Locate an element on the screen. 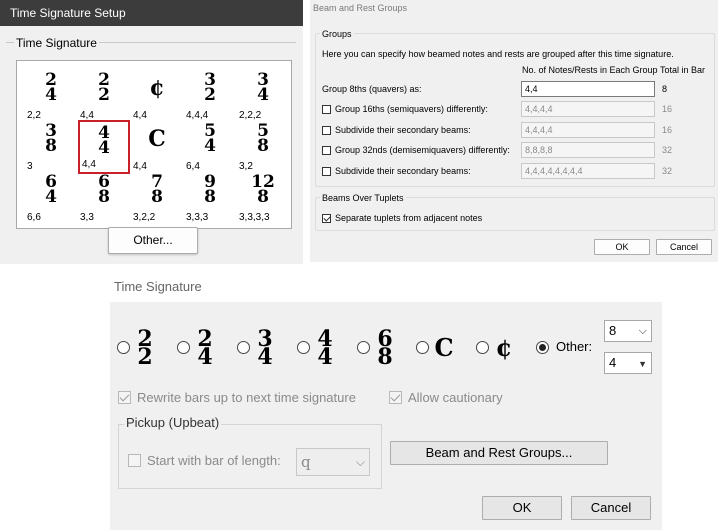 This screenshot has width=718, height=530. time-signature-glyph: ¢ is located at coordinates (157, 88).